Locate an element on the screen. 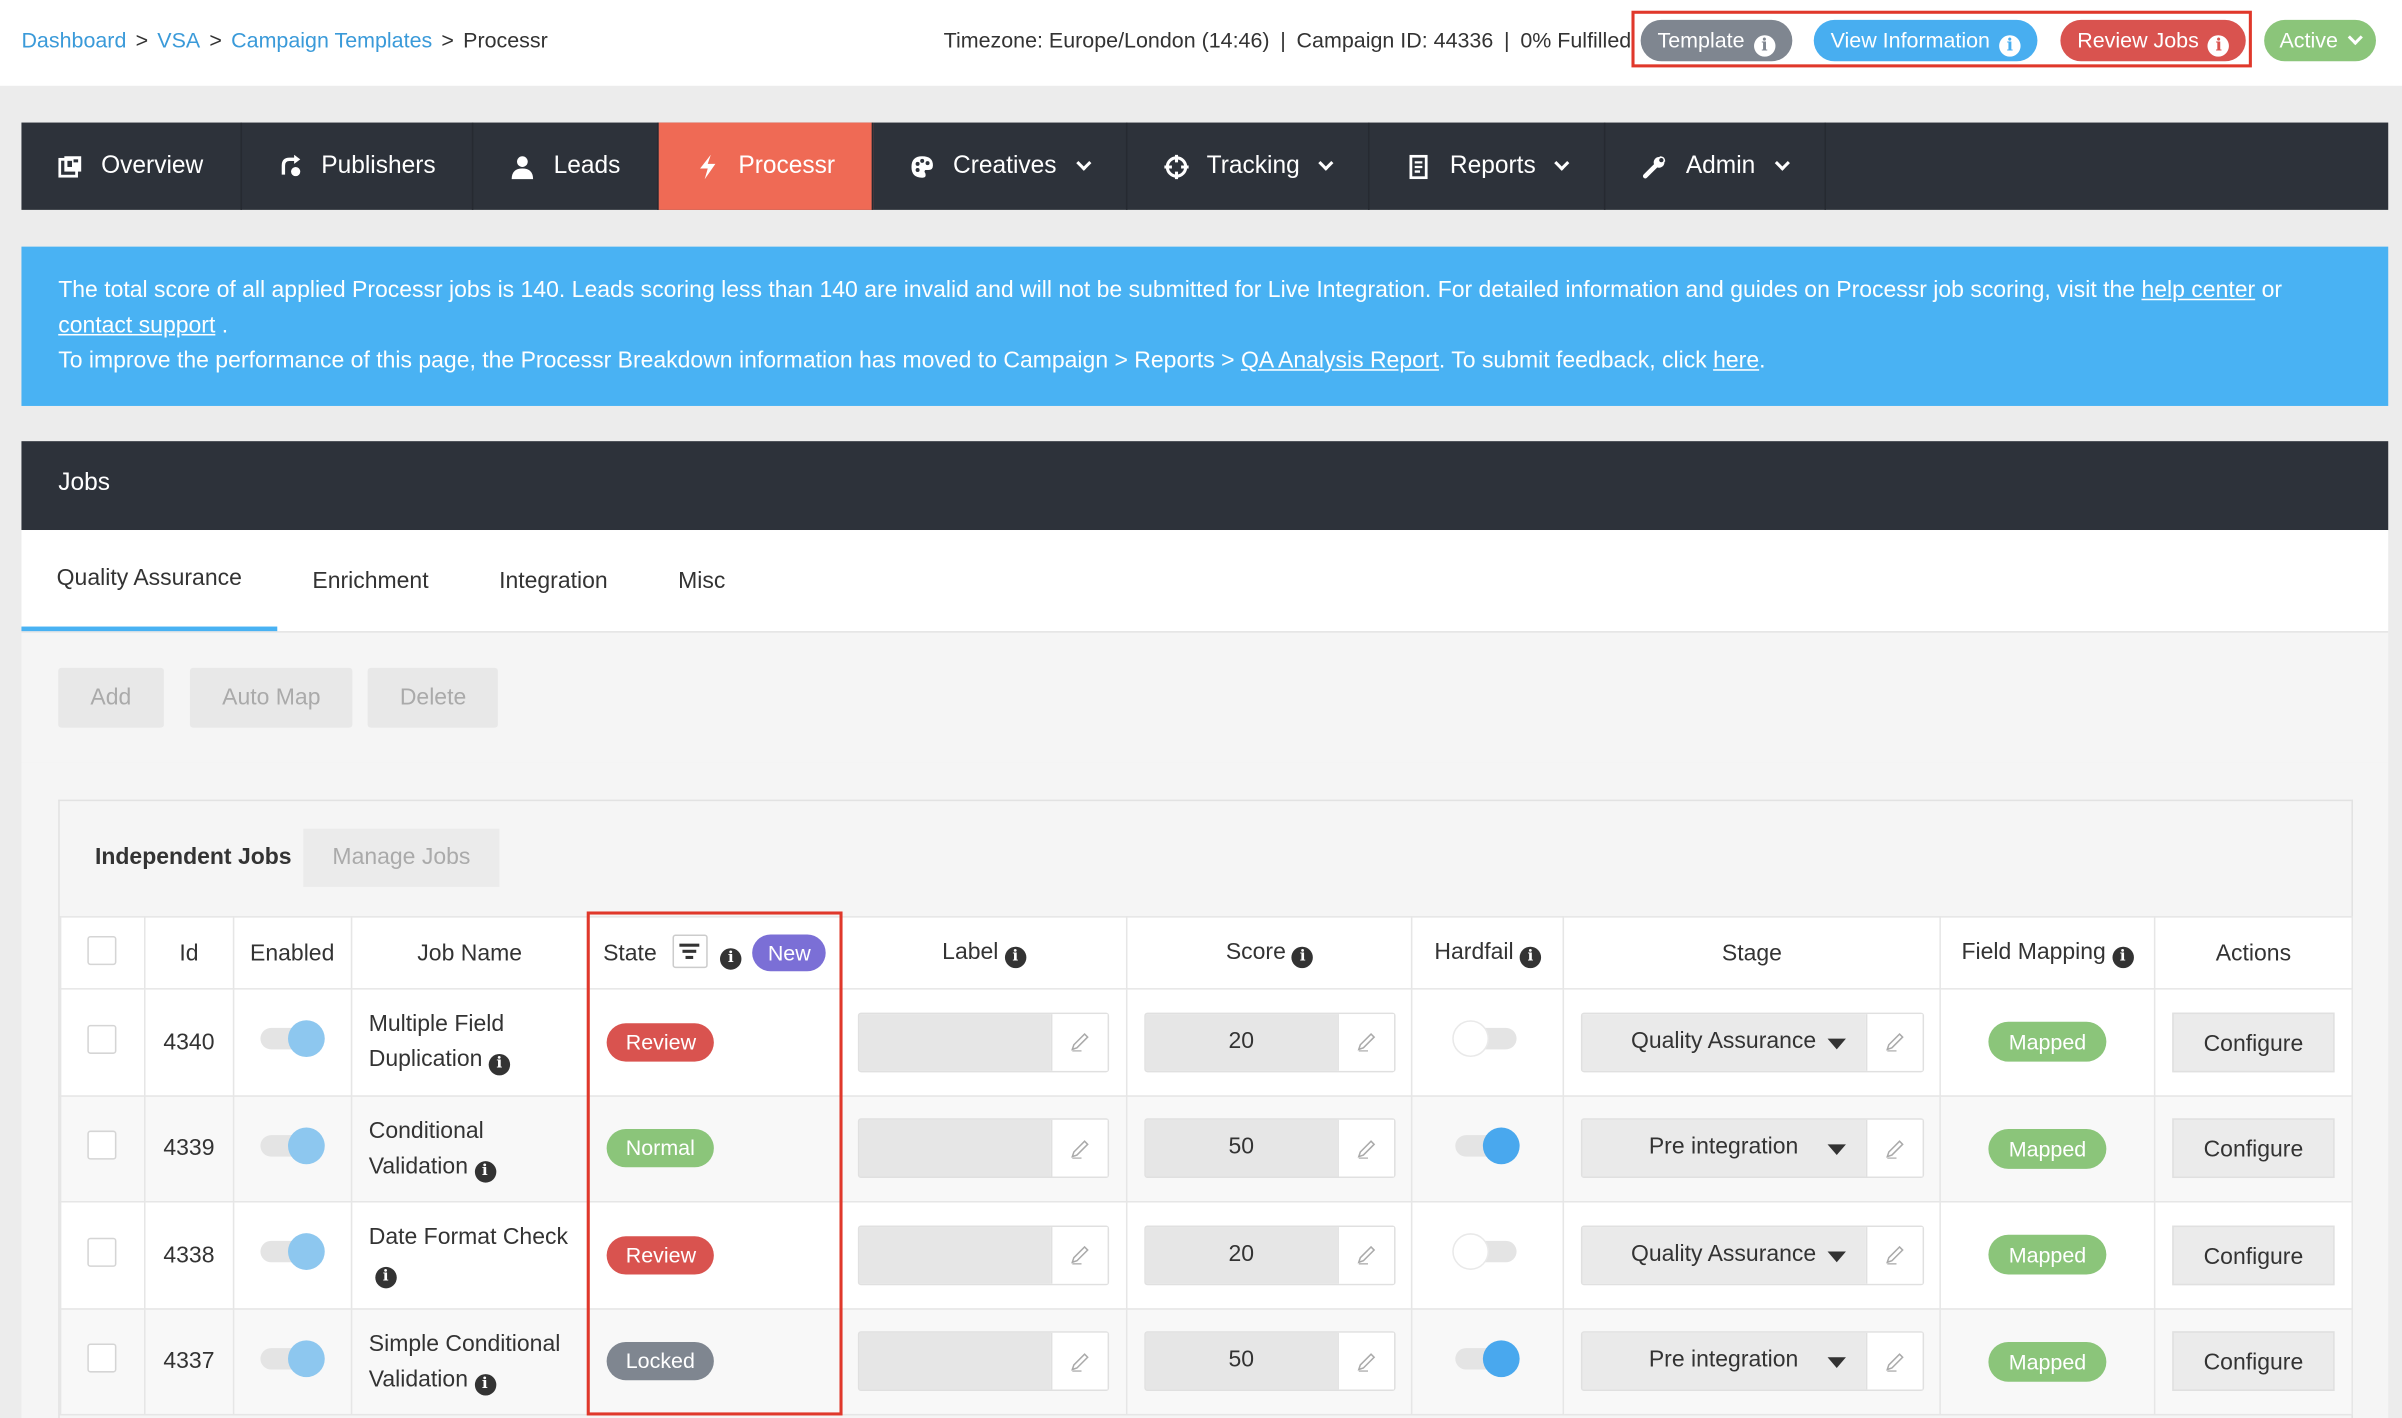  tab-integration: Integration is located at coordinates (553, 580).